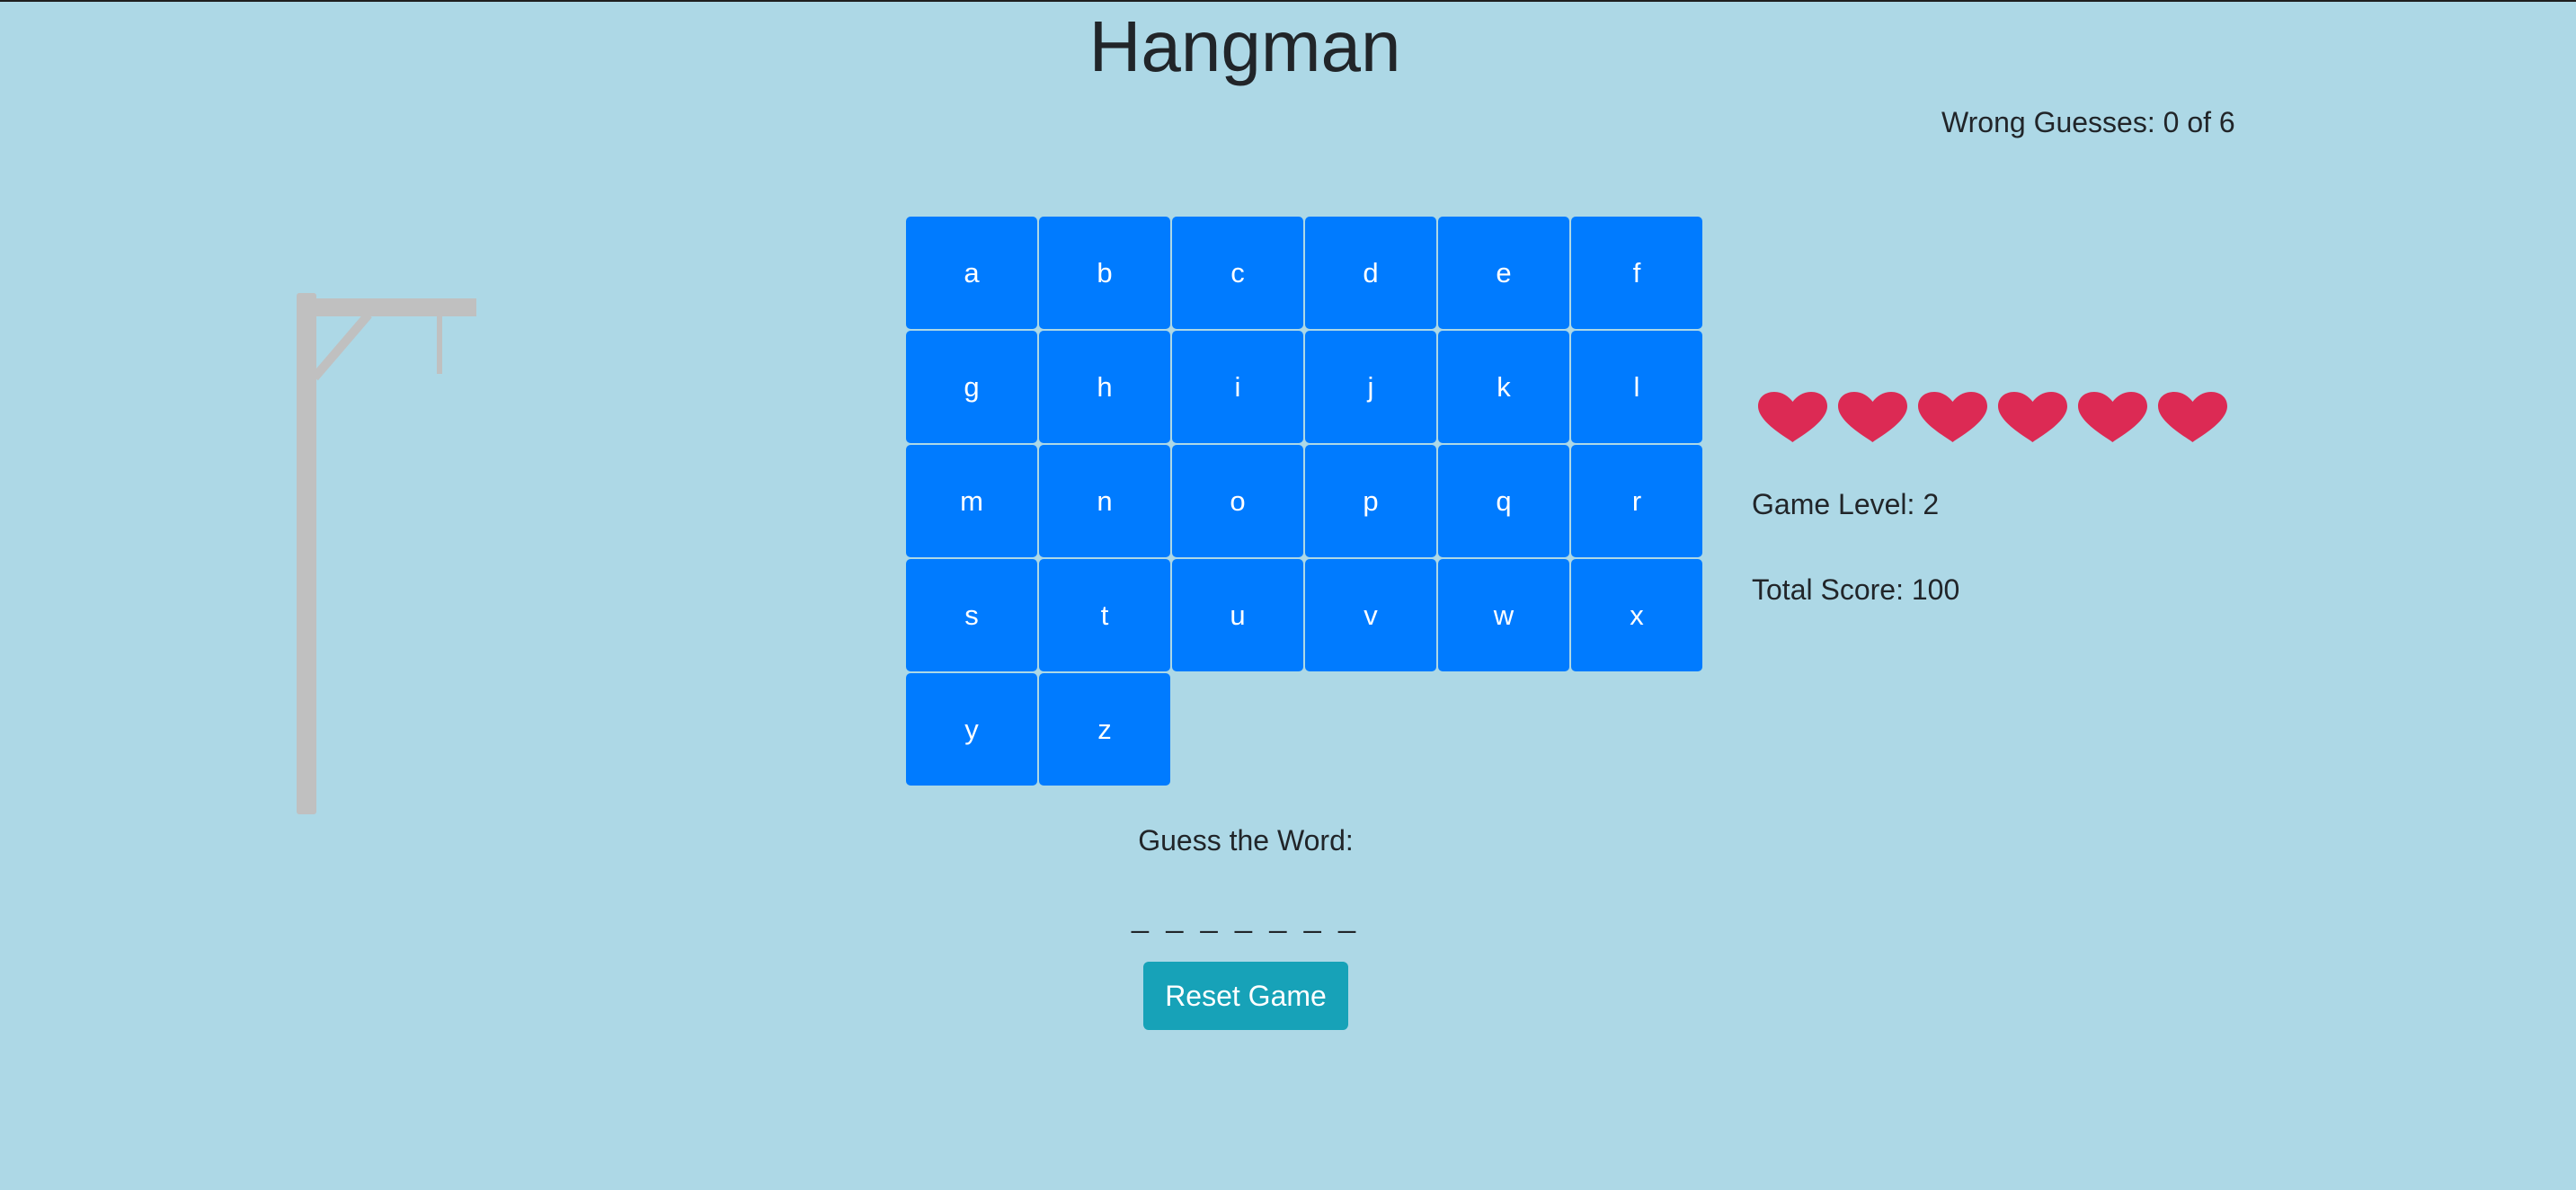 The height and width of the screenshot is (1190, 2576). What do you see at coordinates (1288, 1) in the screenshot?
I see `window-top-border` at bounding box center [1288, 1].